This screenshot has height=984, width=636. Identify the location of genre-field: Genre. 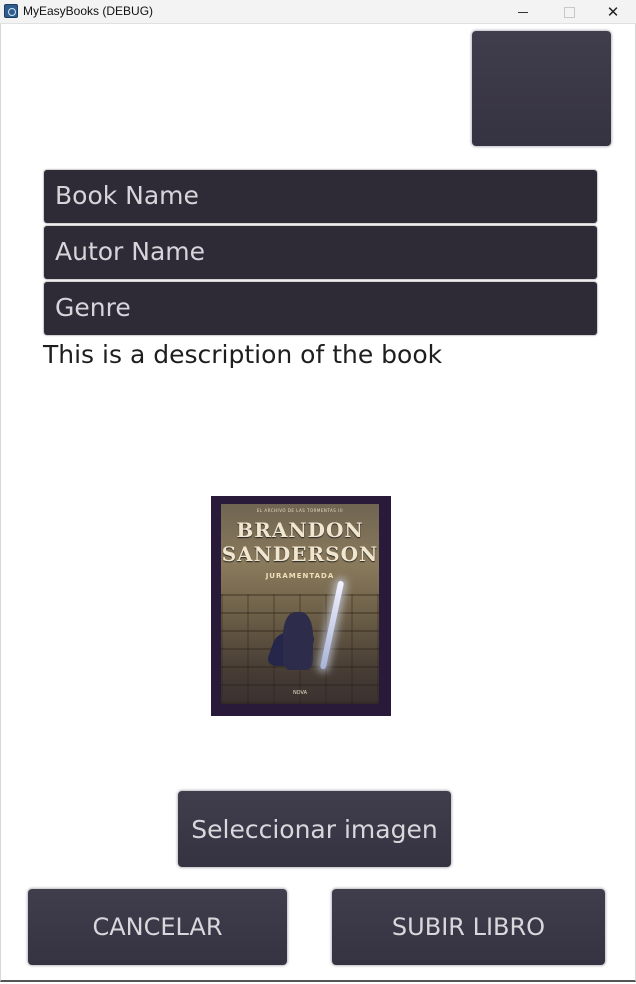
(320, 308).